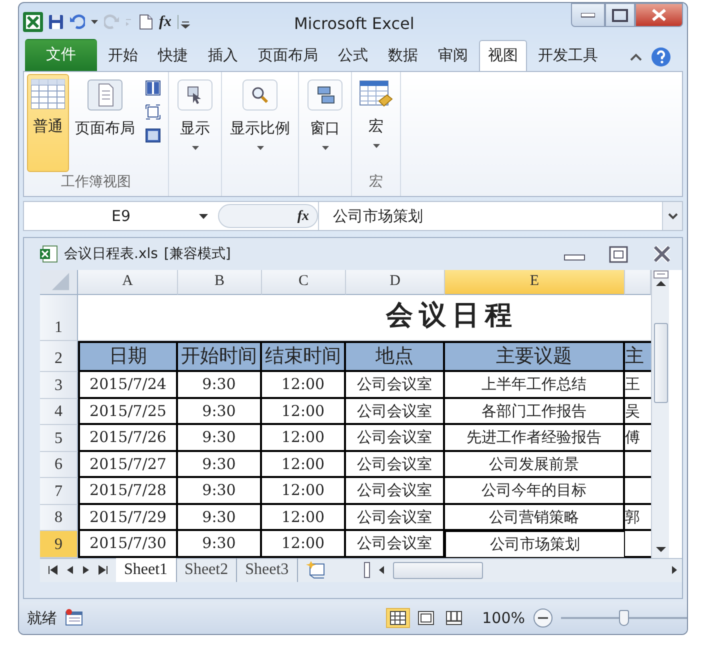 Image resolution: width=706 pixels, height=647 pixels. What do you see at coordinates (535, 465) in the screenshot?
I see `table-cell: 公司发展前景` at bounding box center [535, 465].